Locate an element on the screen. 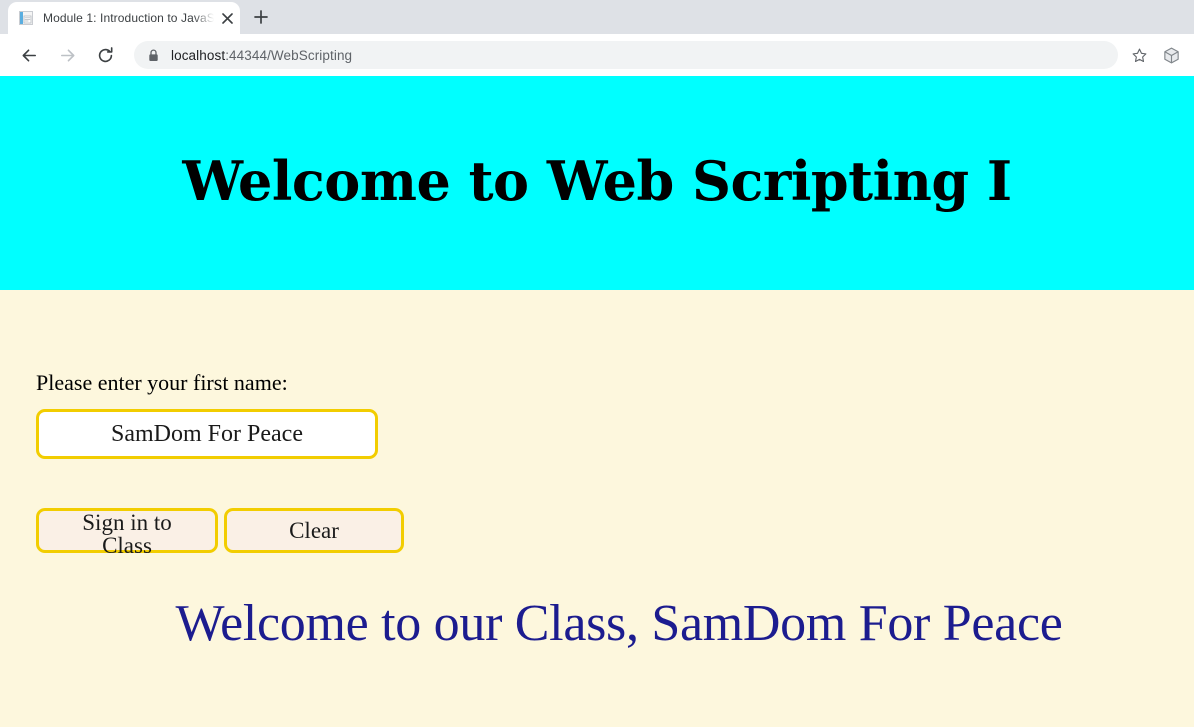 The width and height of the screenshot is (1194, 727). form-button-row: Sign in to Class Clear is located at coordinates (615, 532).